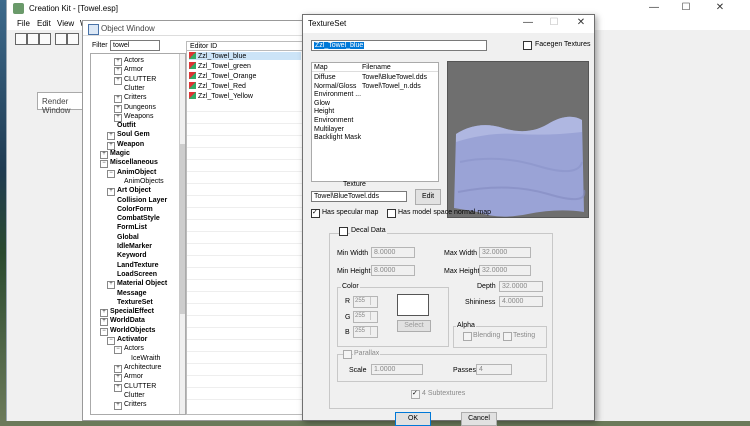 The width and height of the screenshot is (750, 426). I want to click on open-icon, so click(21, 39).